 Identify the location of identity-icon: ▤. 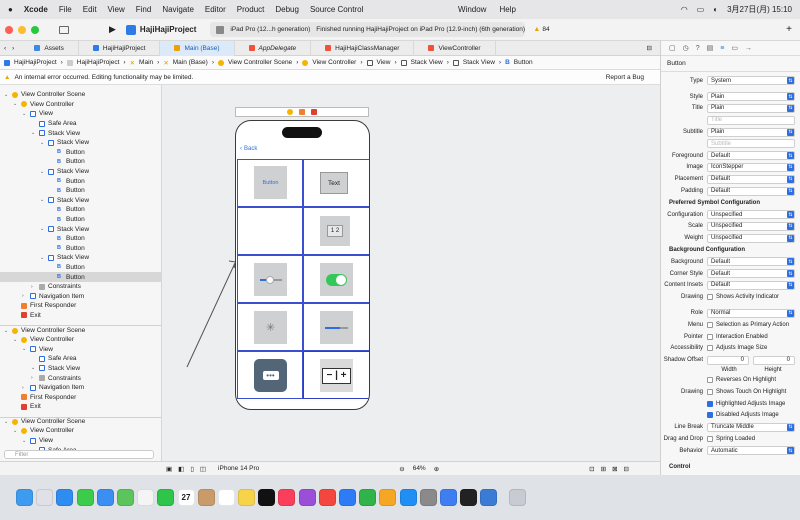
(710, 48).